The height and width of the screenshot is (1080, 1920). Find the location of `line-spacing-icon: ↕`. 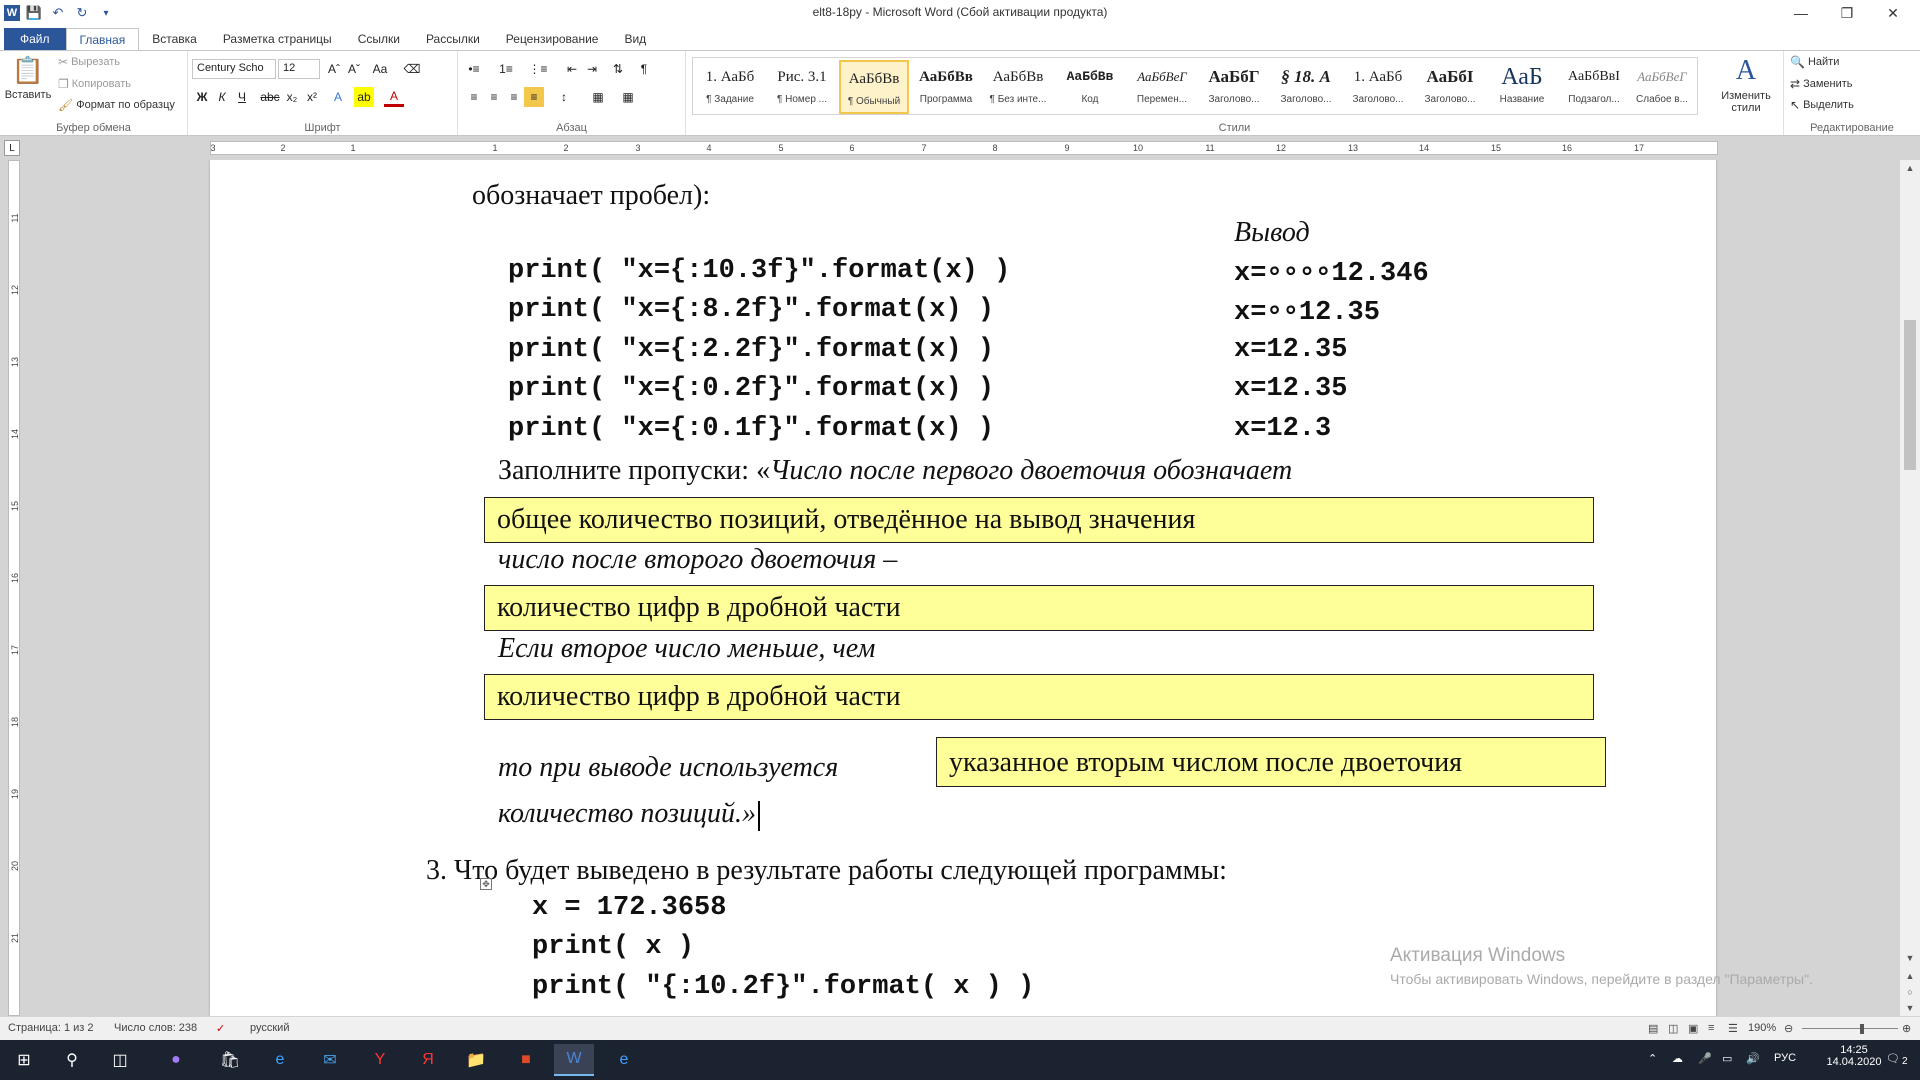

line-spacing-icon: ↕ is located at coordinates (564, 97).